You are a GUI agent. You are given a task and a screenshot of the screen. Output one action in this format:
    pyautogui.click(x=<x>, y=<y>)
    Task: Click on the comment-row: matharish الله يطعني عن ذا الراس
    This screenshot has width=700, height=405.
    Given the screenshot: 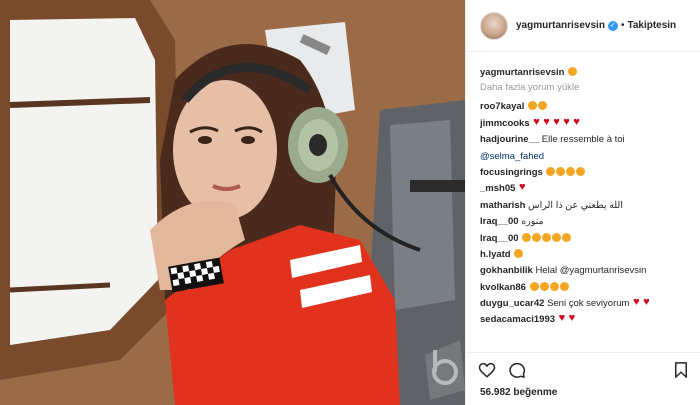 What is the action you would take?
    pyautogui.click(x=587, y=205)
    